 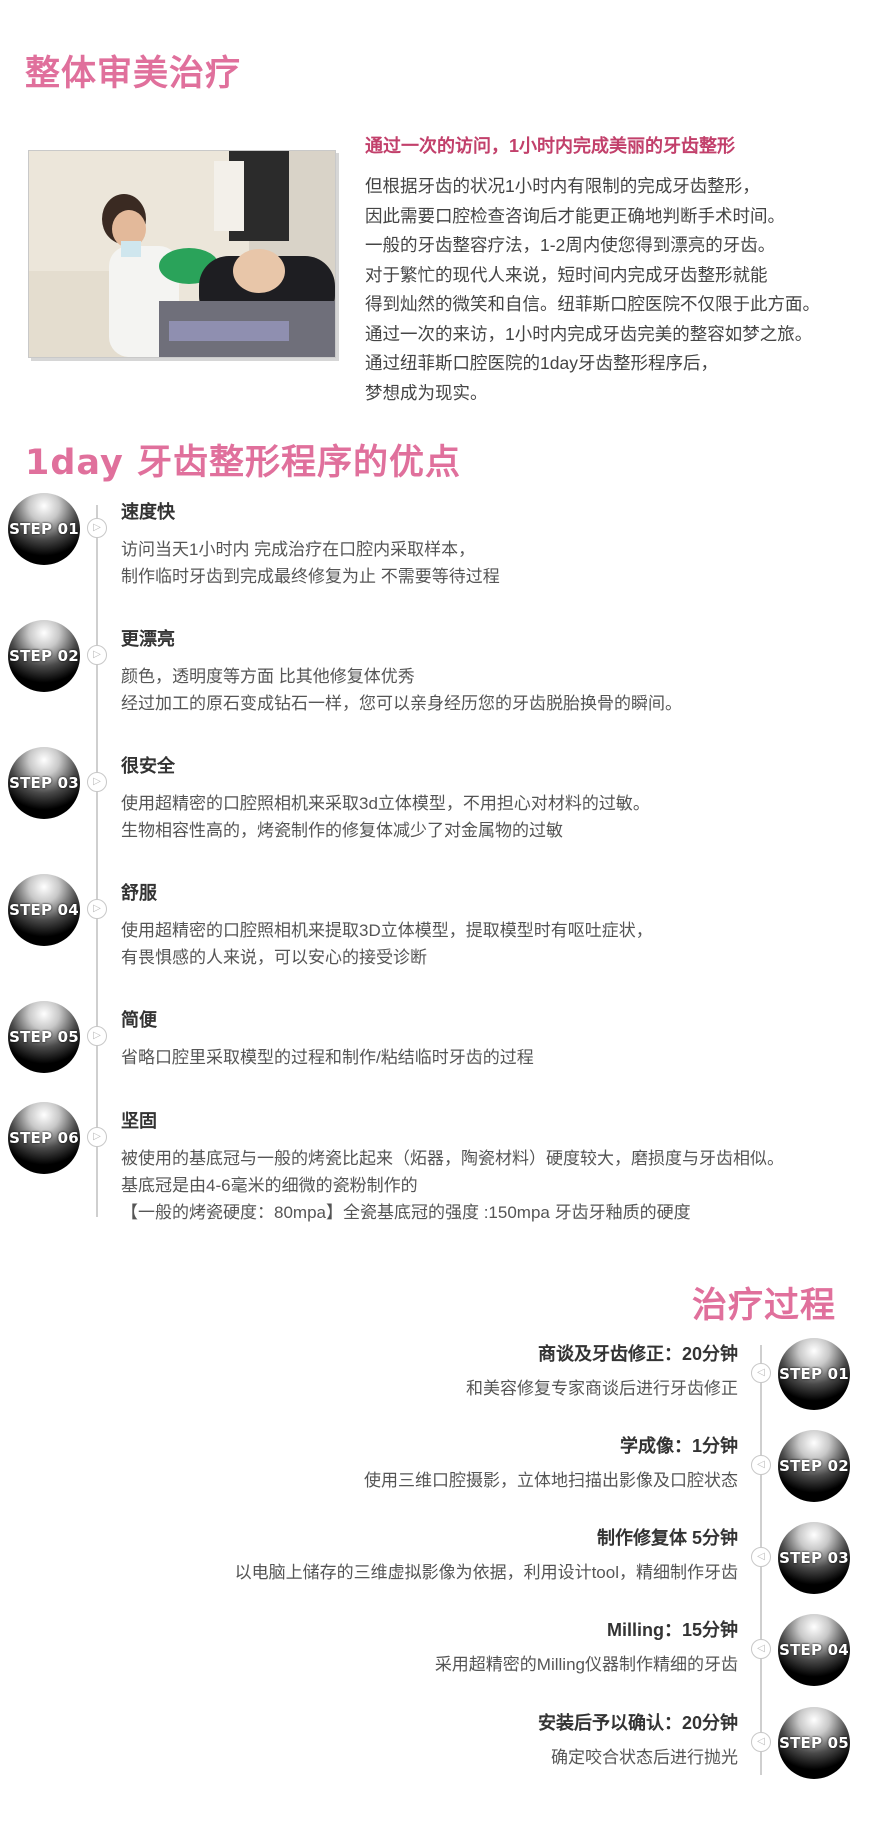 I want to click on step-title: 坚固, so click(x=139, y=1121).